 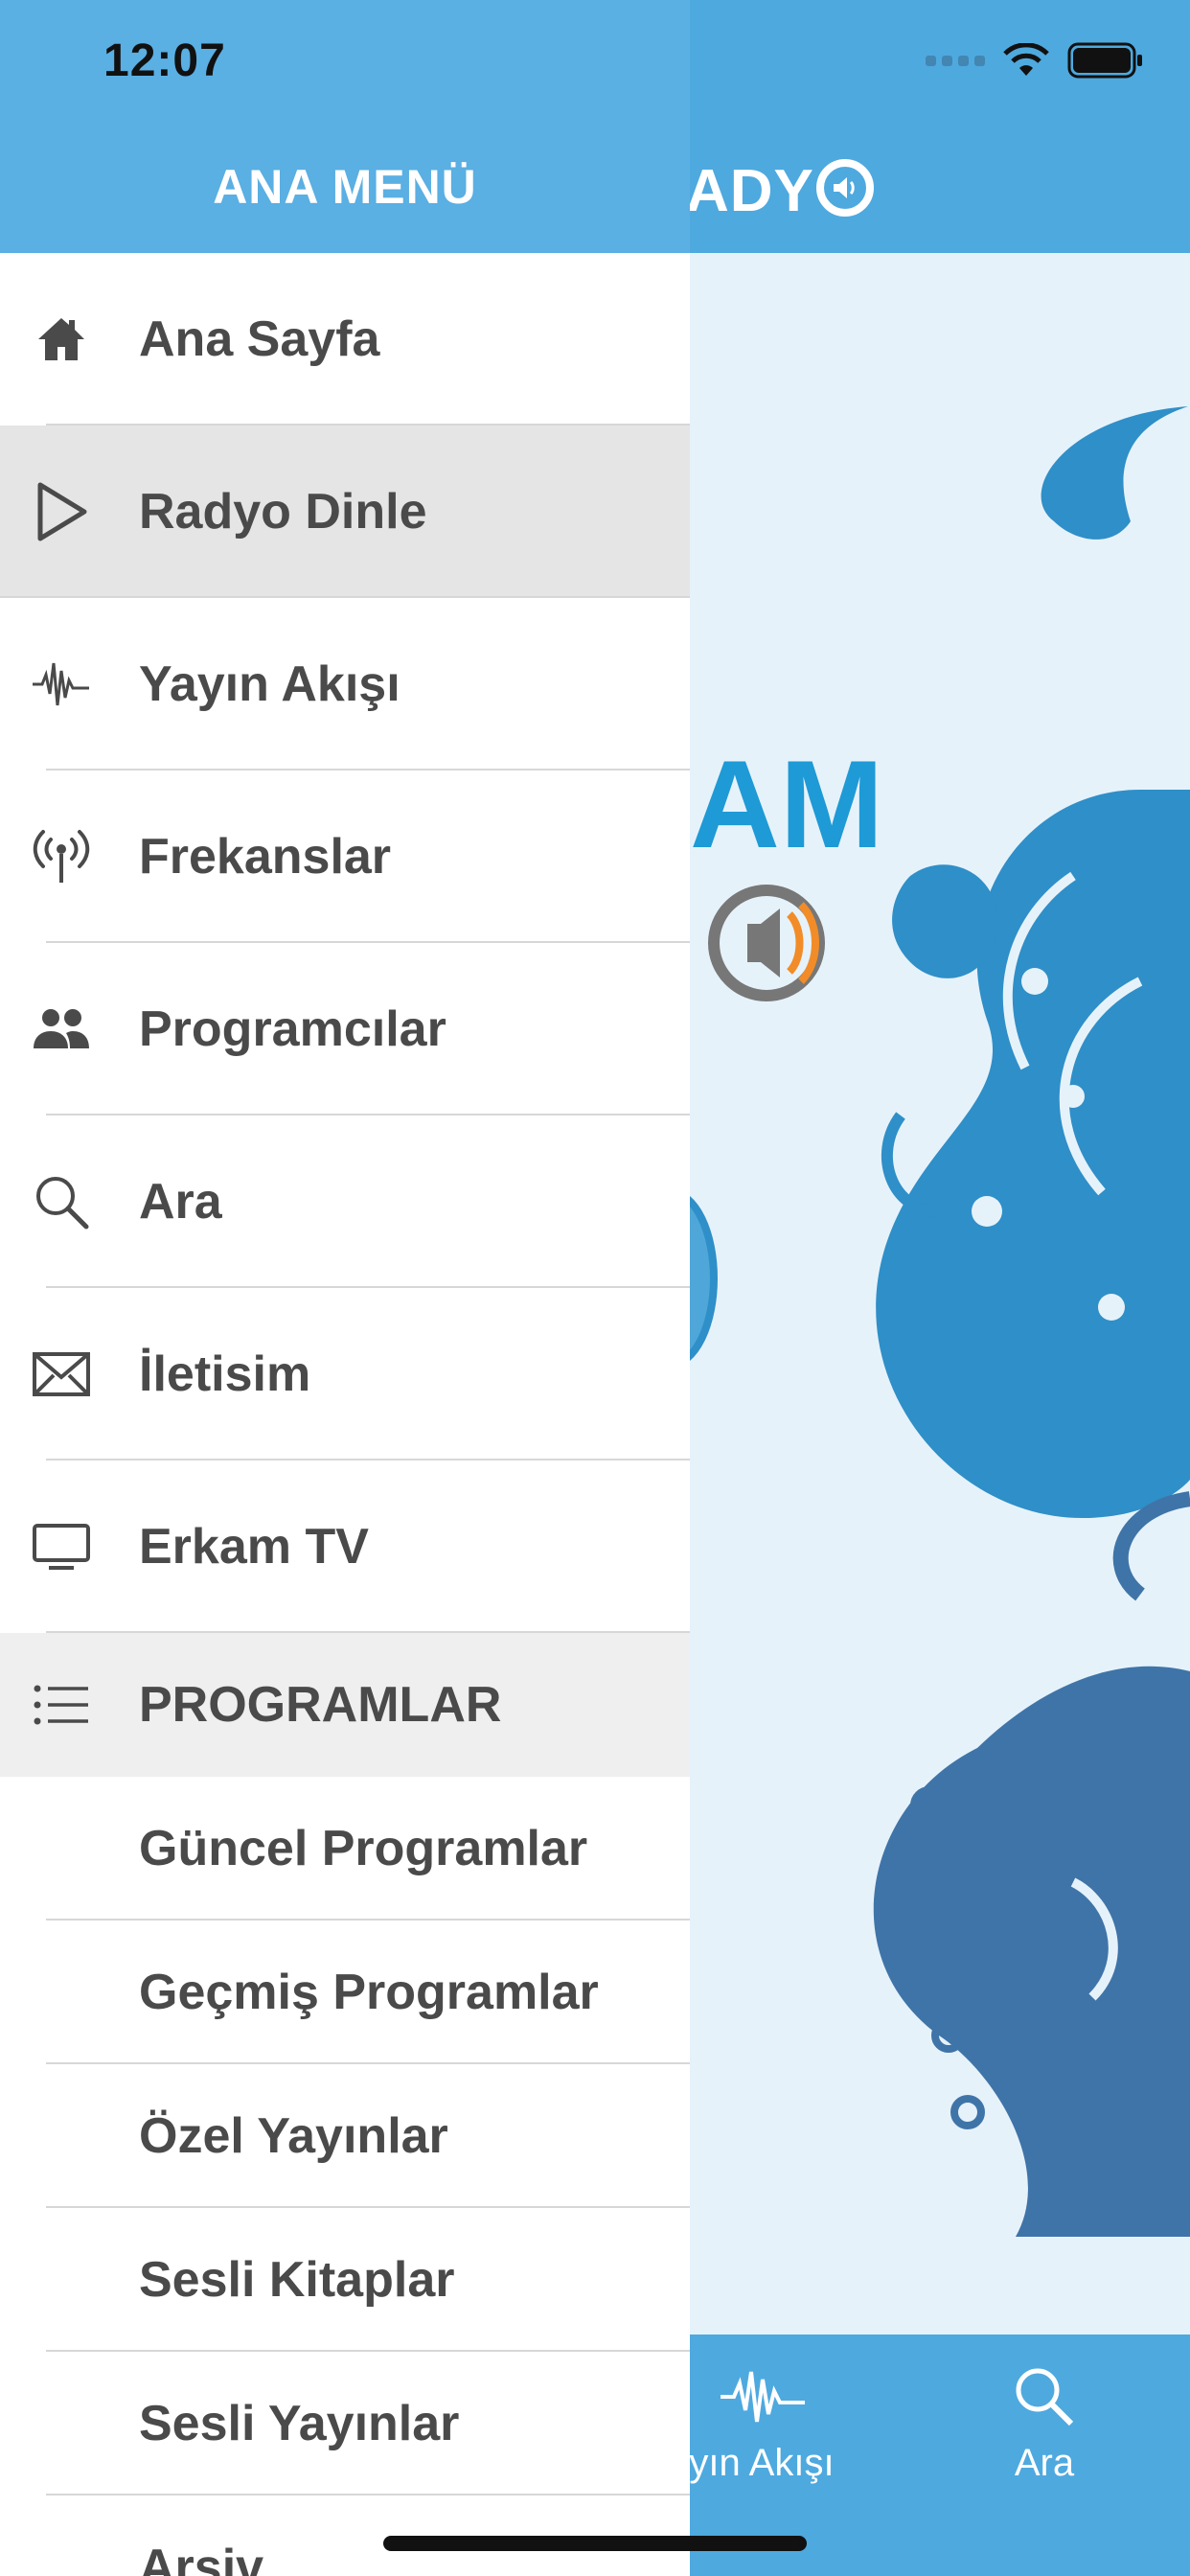 I want to click on status-time: 12:07, so click(x=164, y=60).